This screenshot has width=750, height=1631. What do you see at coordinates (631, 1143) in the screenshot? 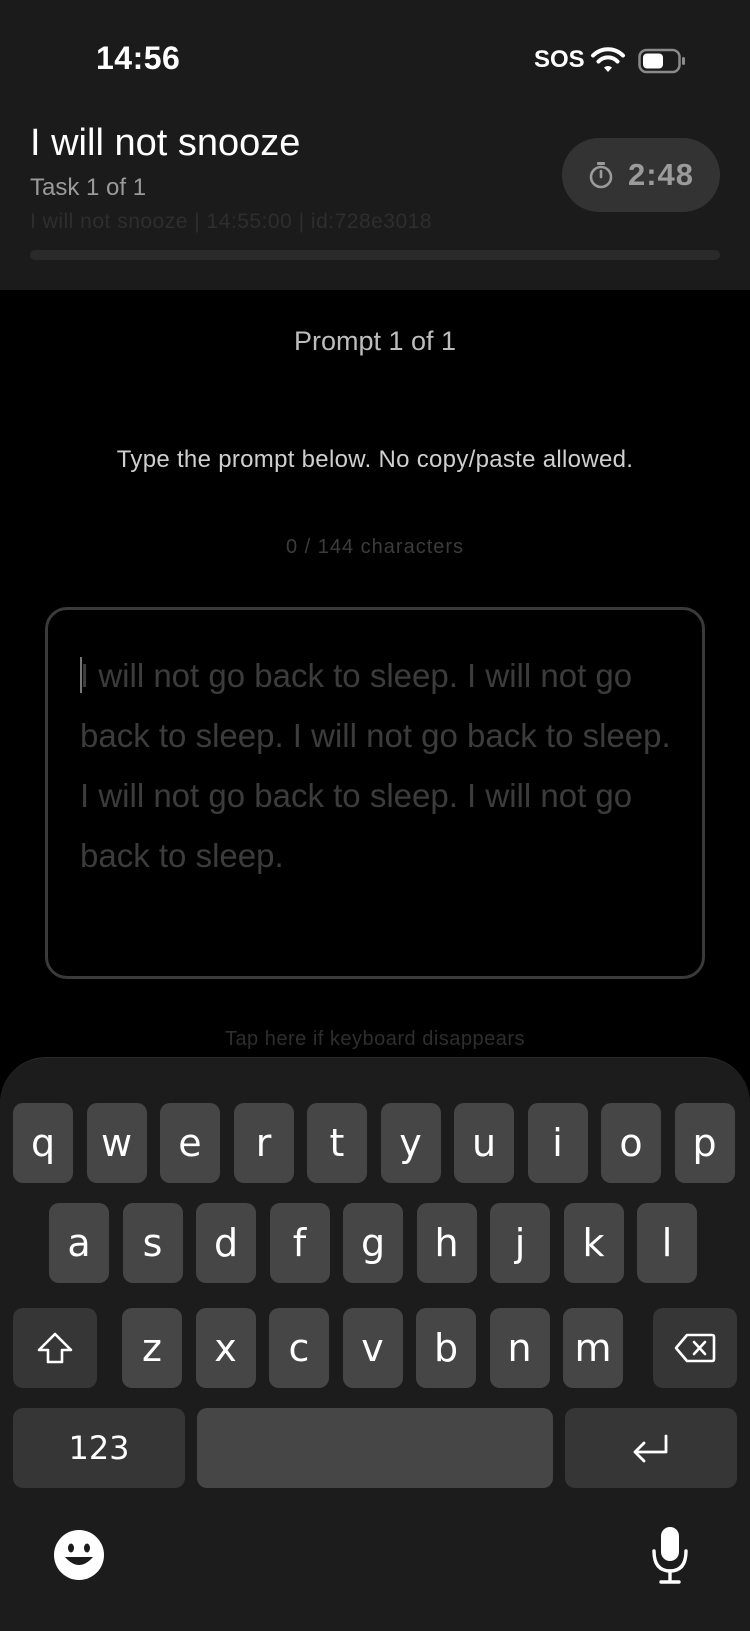
I see `key-o: o` at bounding box center [631, 1143].